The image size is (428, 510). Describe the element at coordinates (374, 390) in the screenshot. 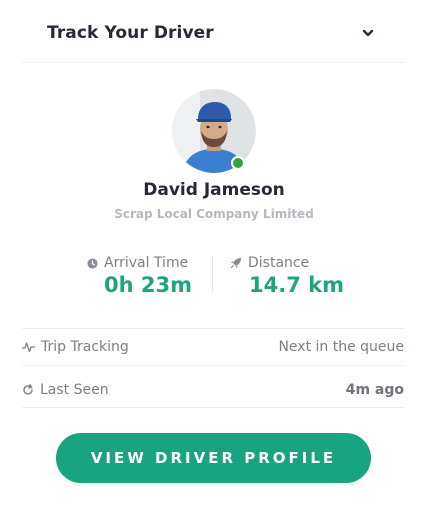

I see `last-seen-value: 4m ago` at that location.